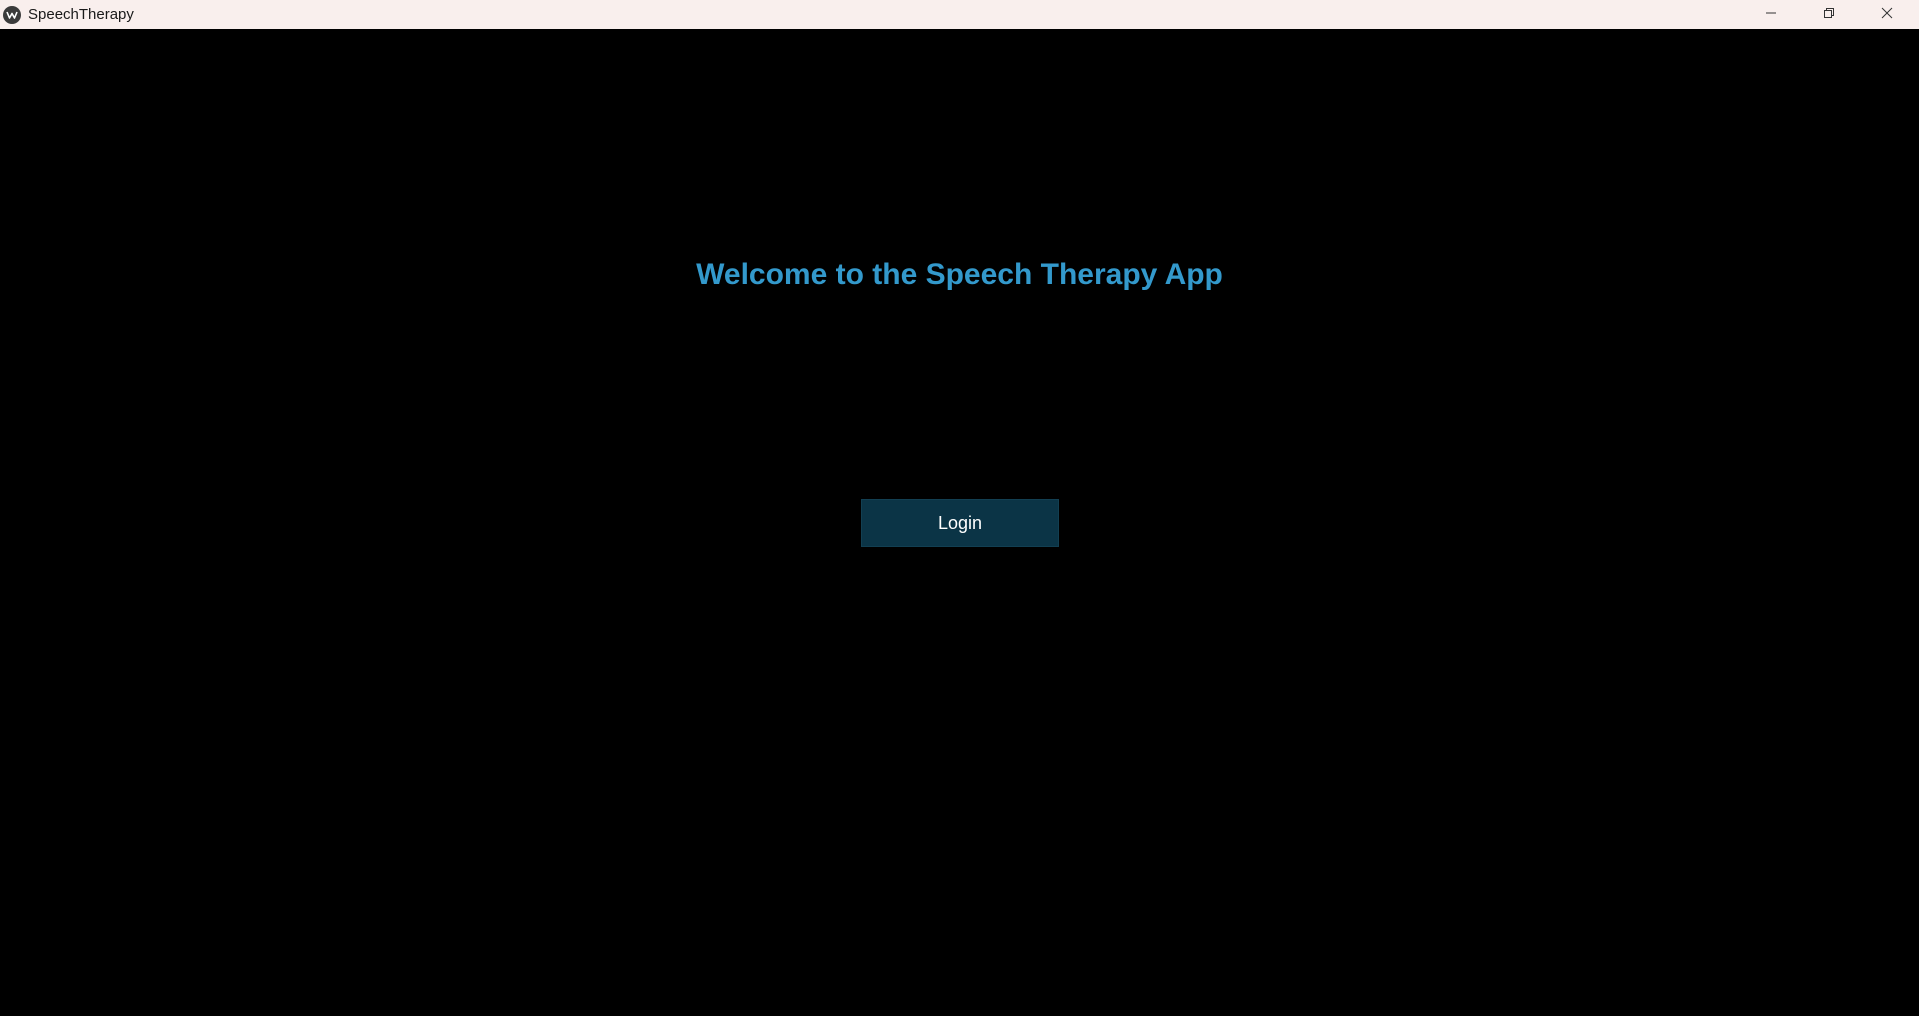  I want to click on minimize-button, so click(1771, 14).